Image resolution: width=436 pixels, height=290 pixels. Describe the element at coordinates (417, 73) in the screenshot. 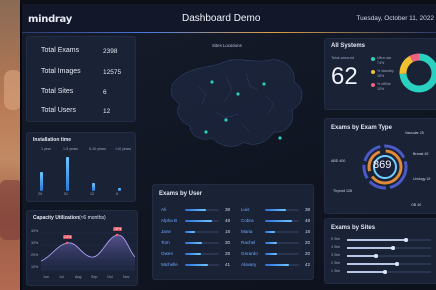

I see `systems-donut-chart` at that location.